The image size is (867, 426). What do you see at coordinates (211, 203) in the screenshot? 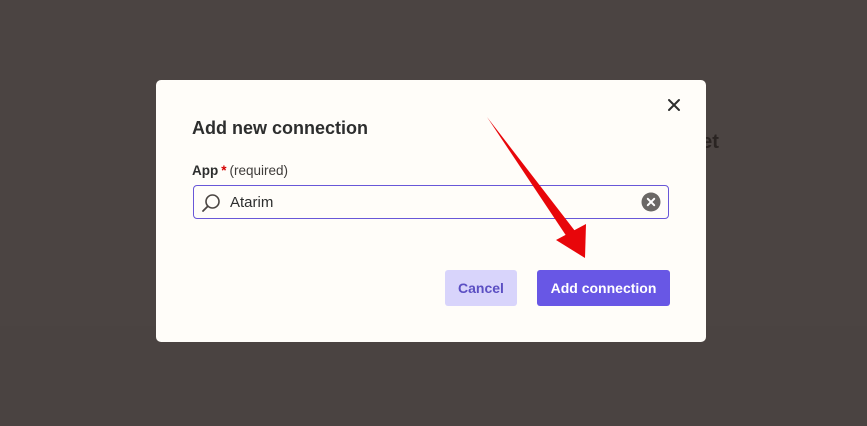
I see `search-icon` at bounding box center [211, 203].